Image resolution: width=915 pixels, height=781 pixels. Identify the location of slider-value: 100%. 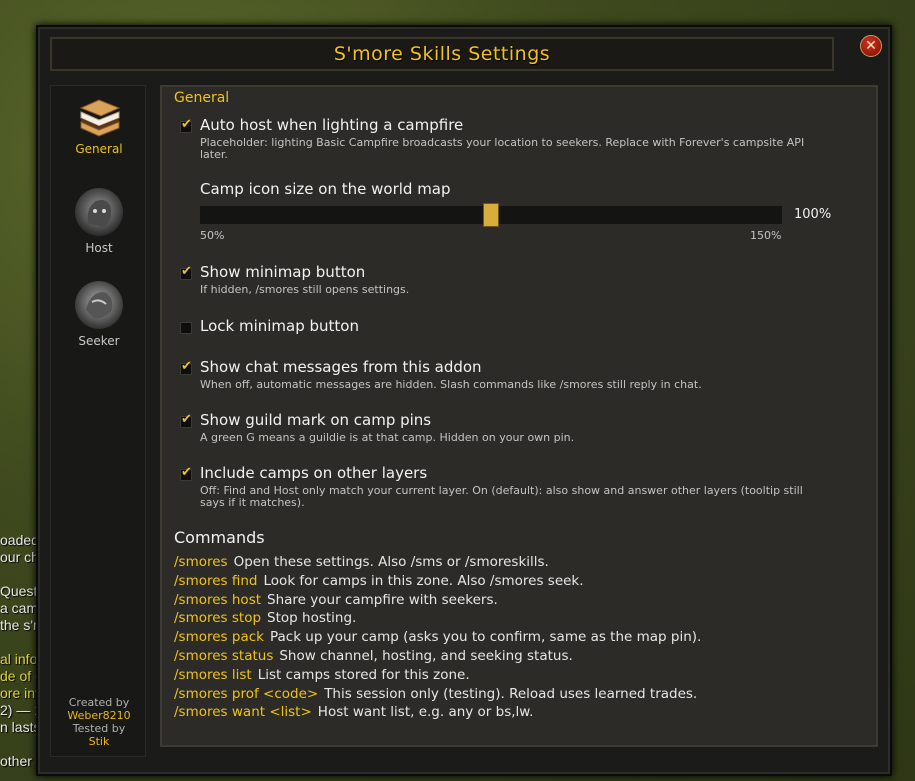
(813, 214).